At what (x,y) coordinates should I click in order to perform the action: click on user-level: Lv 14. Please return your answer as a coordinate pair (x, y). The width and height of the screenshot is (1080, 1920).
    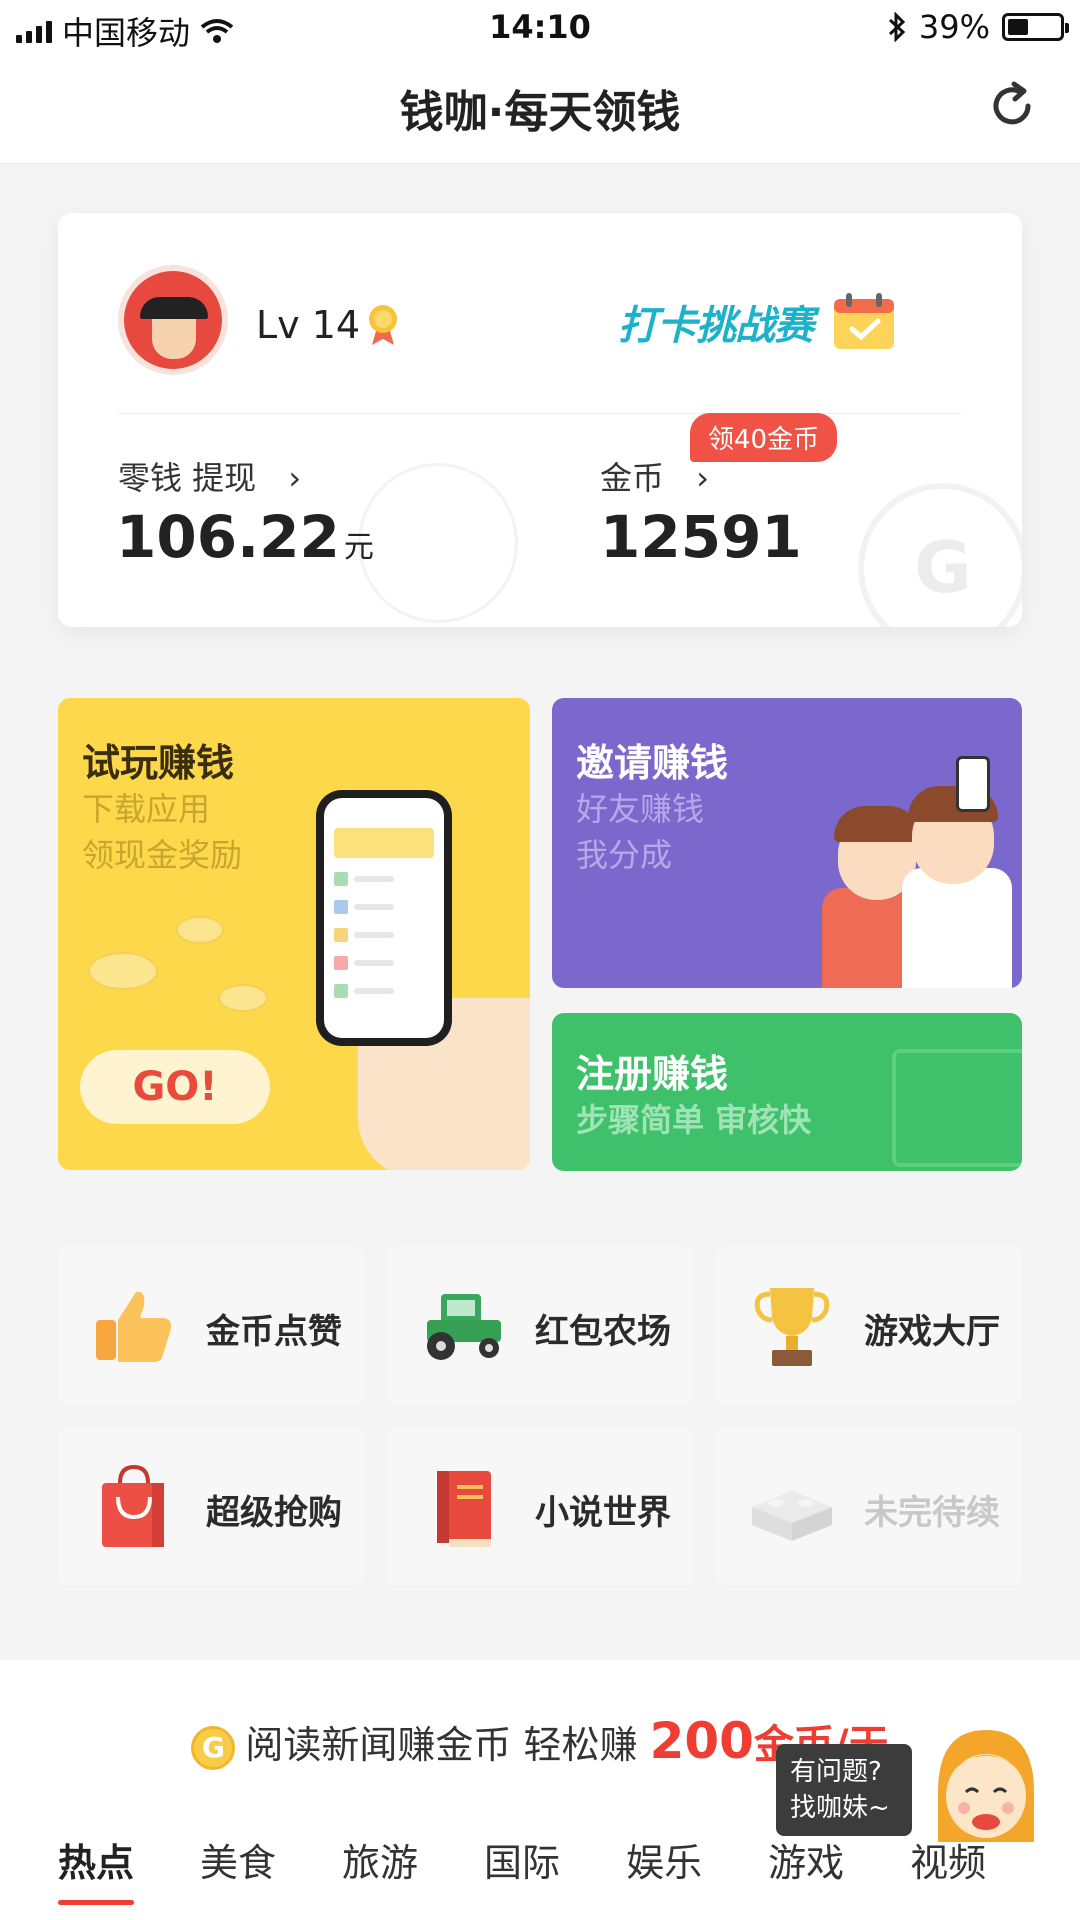
    Looking at the image, I should click on (308, 325).